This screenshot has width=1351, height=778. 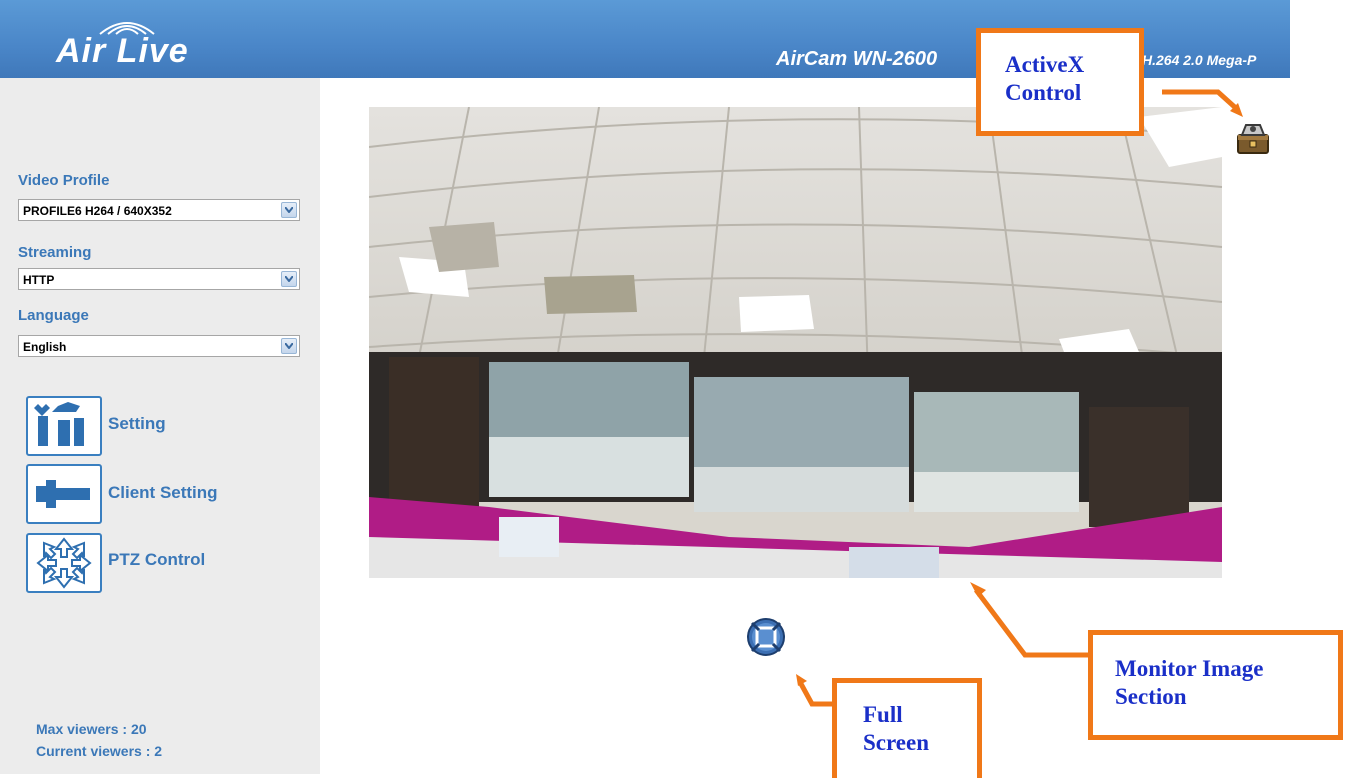 I want to click on monitor-image-callout-line1: Monitor Image, so click(x=1189, y=668).